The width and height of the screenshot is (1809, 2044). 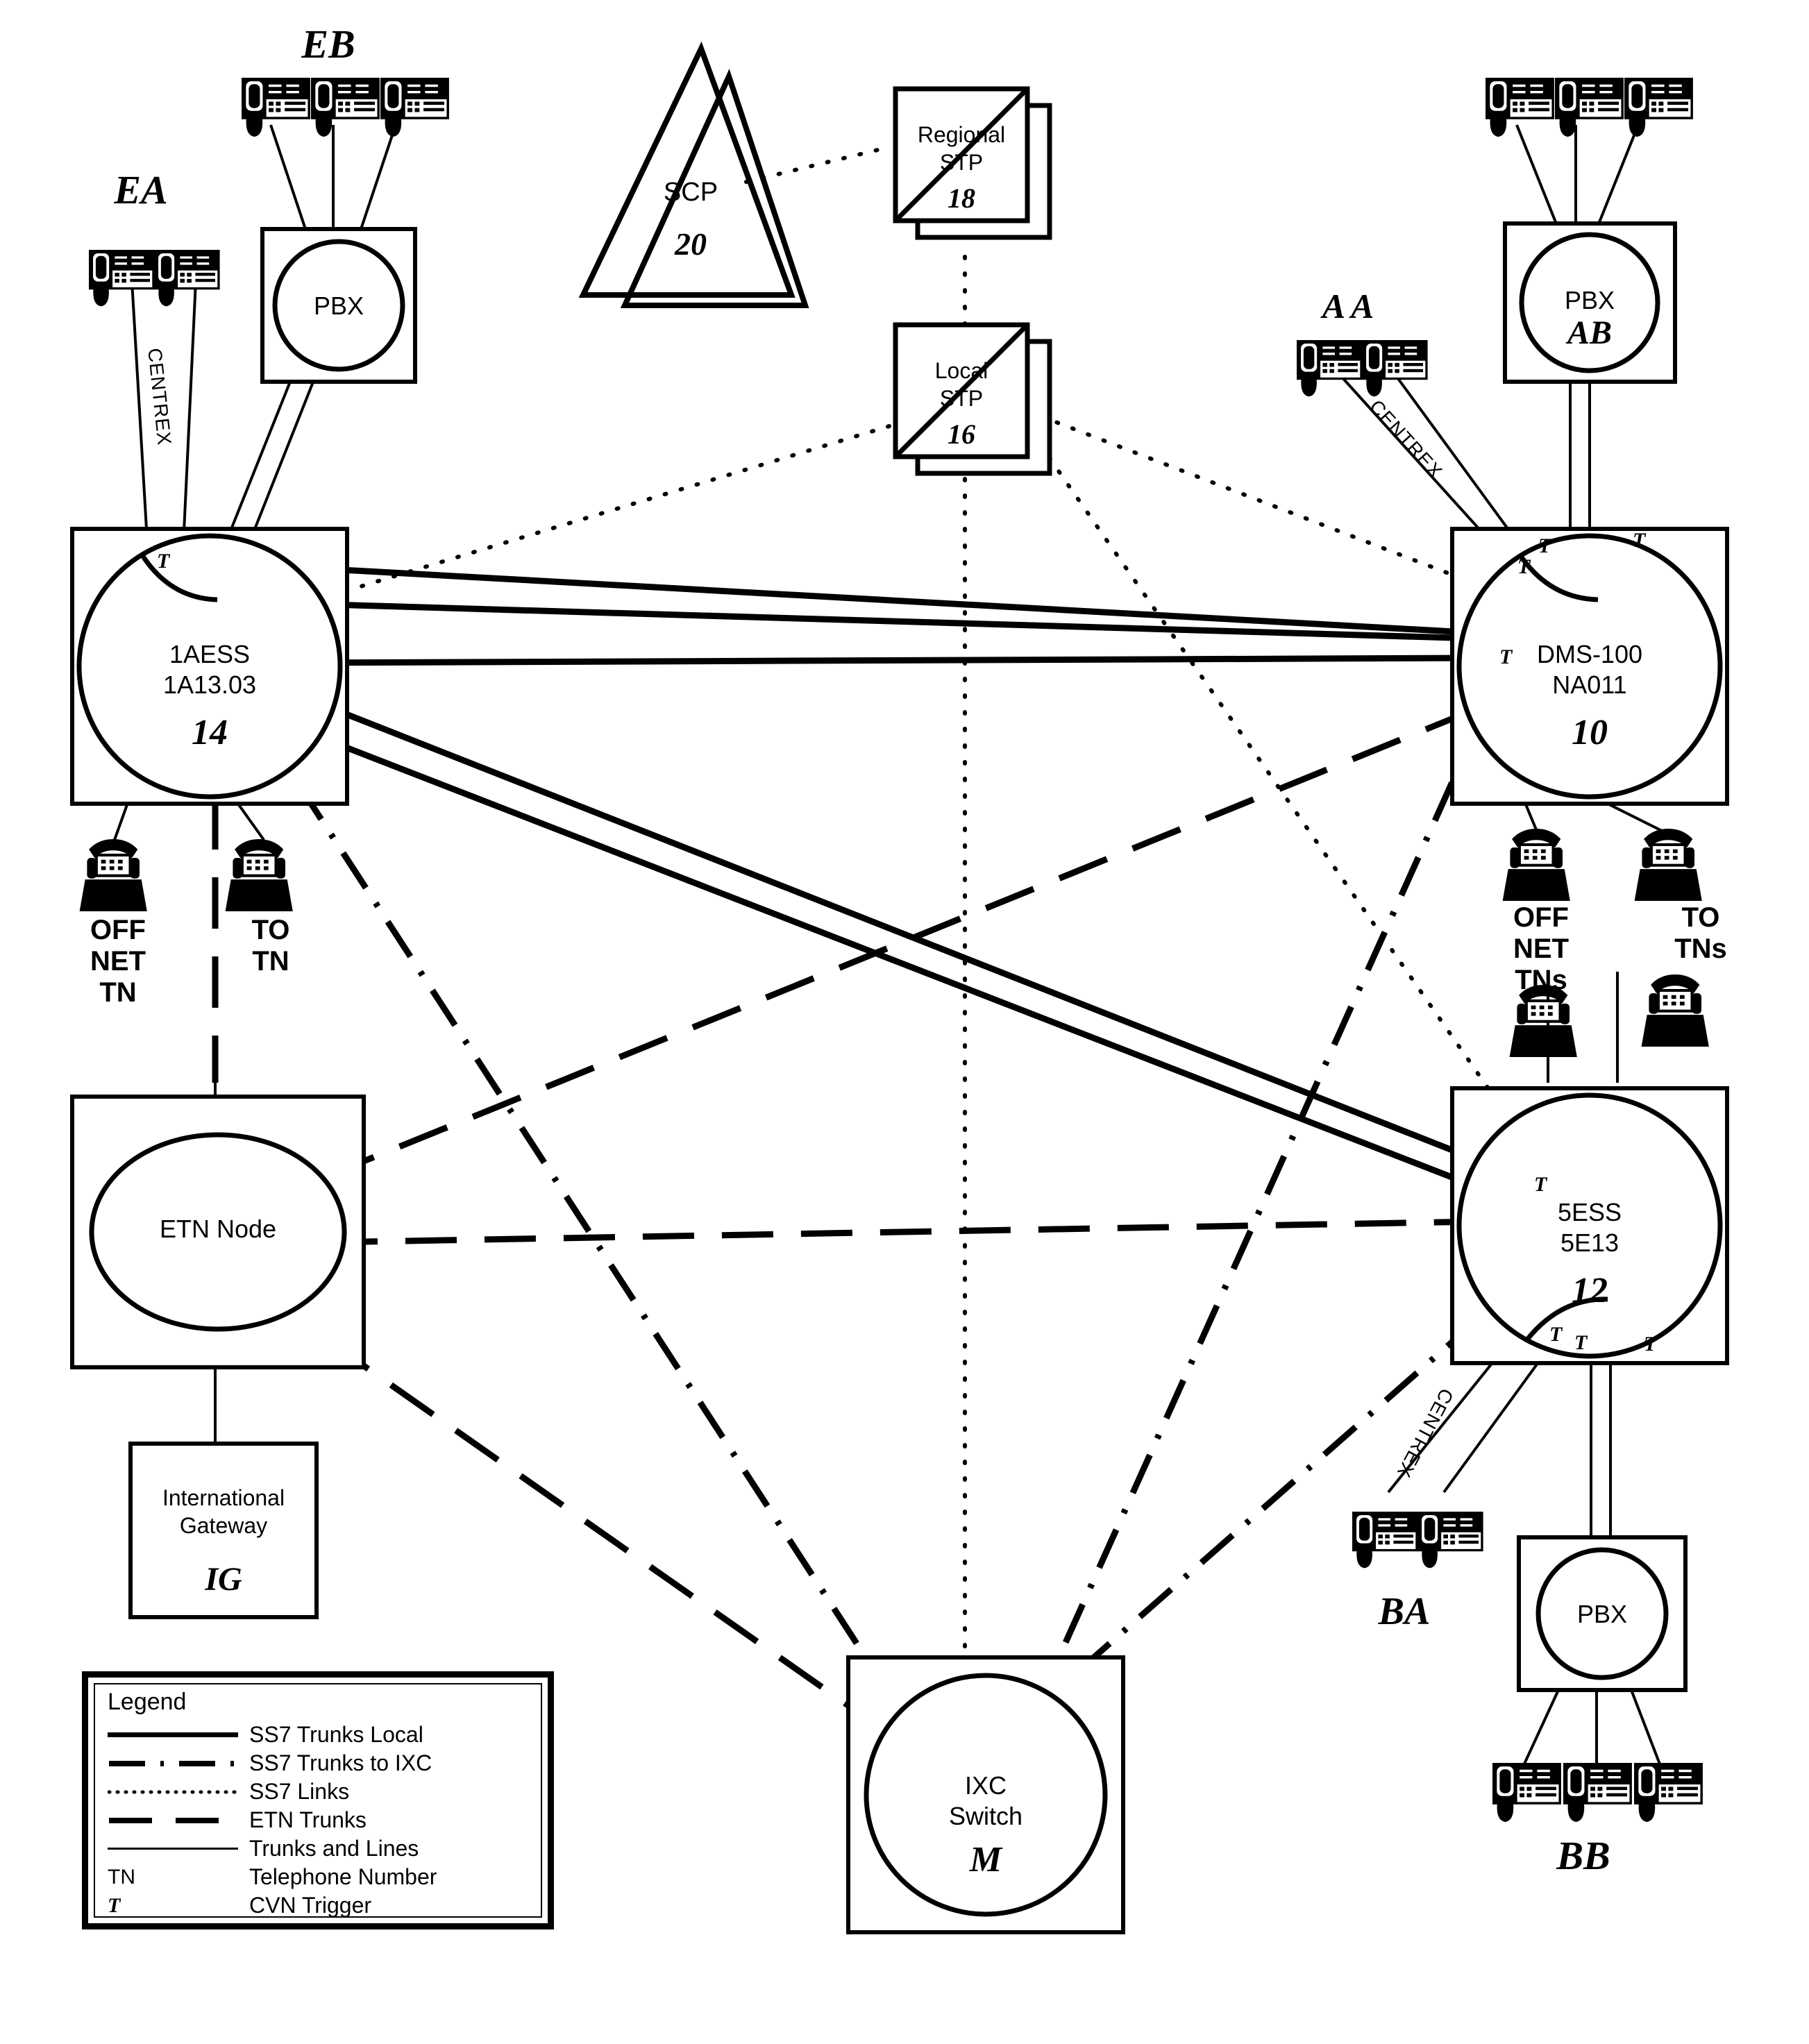 I want to click on label-aa: A A, so click(x=1348, y=306).